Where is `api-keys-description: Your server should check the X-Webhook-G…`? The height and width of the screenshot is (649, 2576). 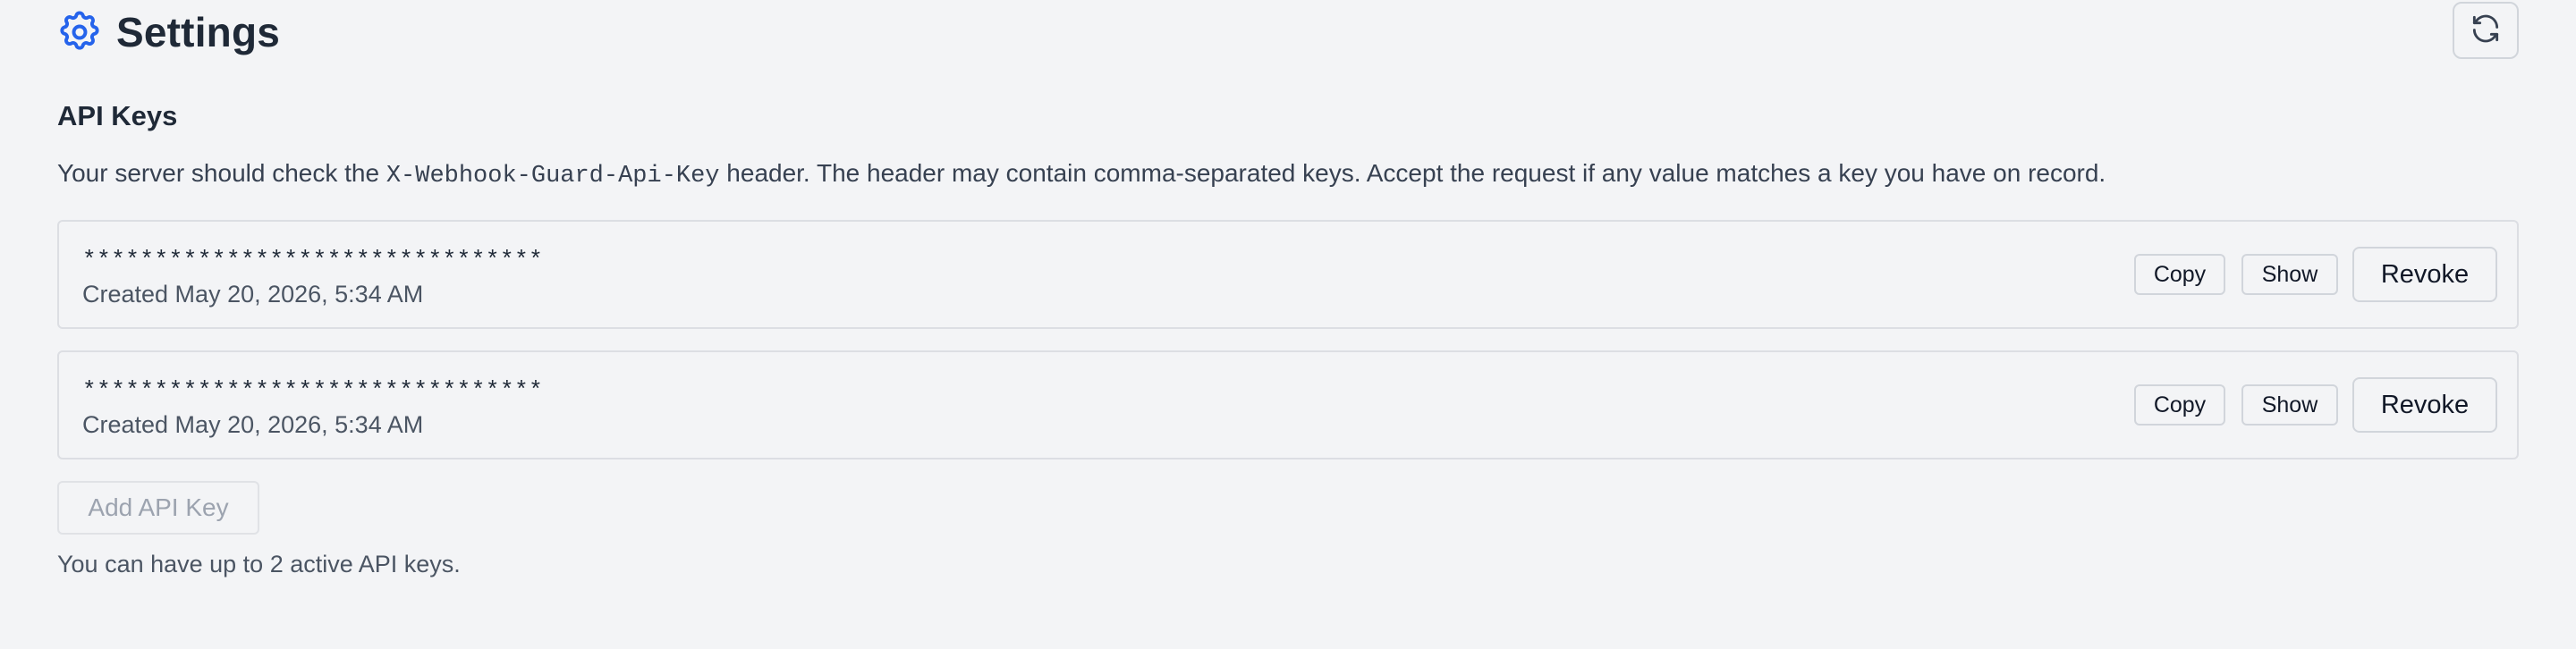 api-keys-description: Your server should check the X-Webhook-G… is located at coordinates (1081, 174).